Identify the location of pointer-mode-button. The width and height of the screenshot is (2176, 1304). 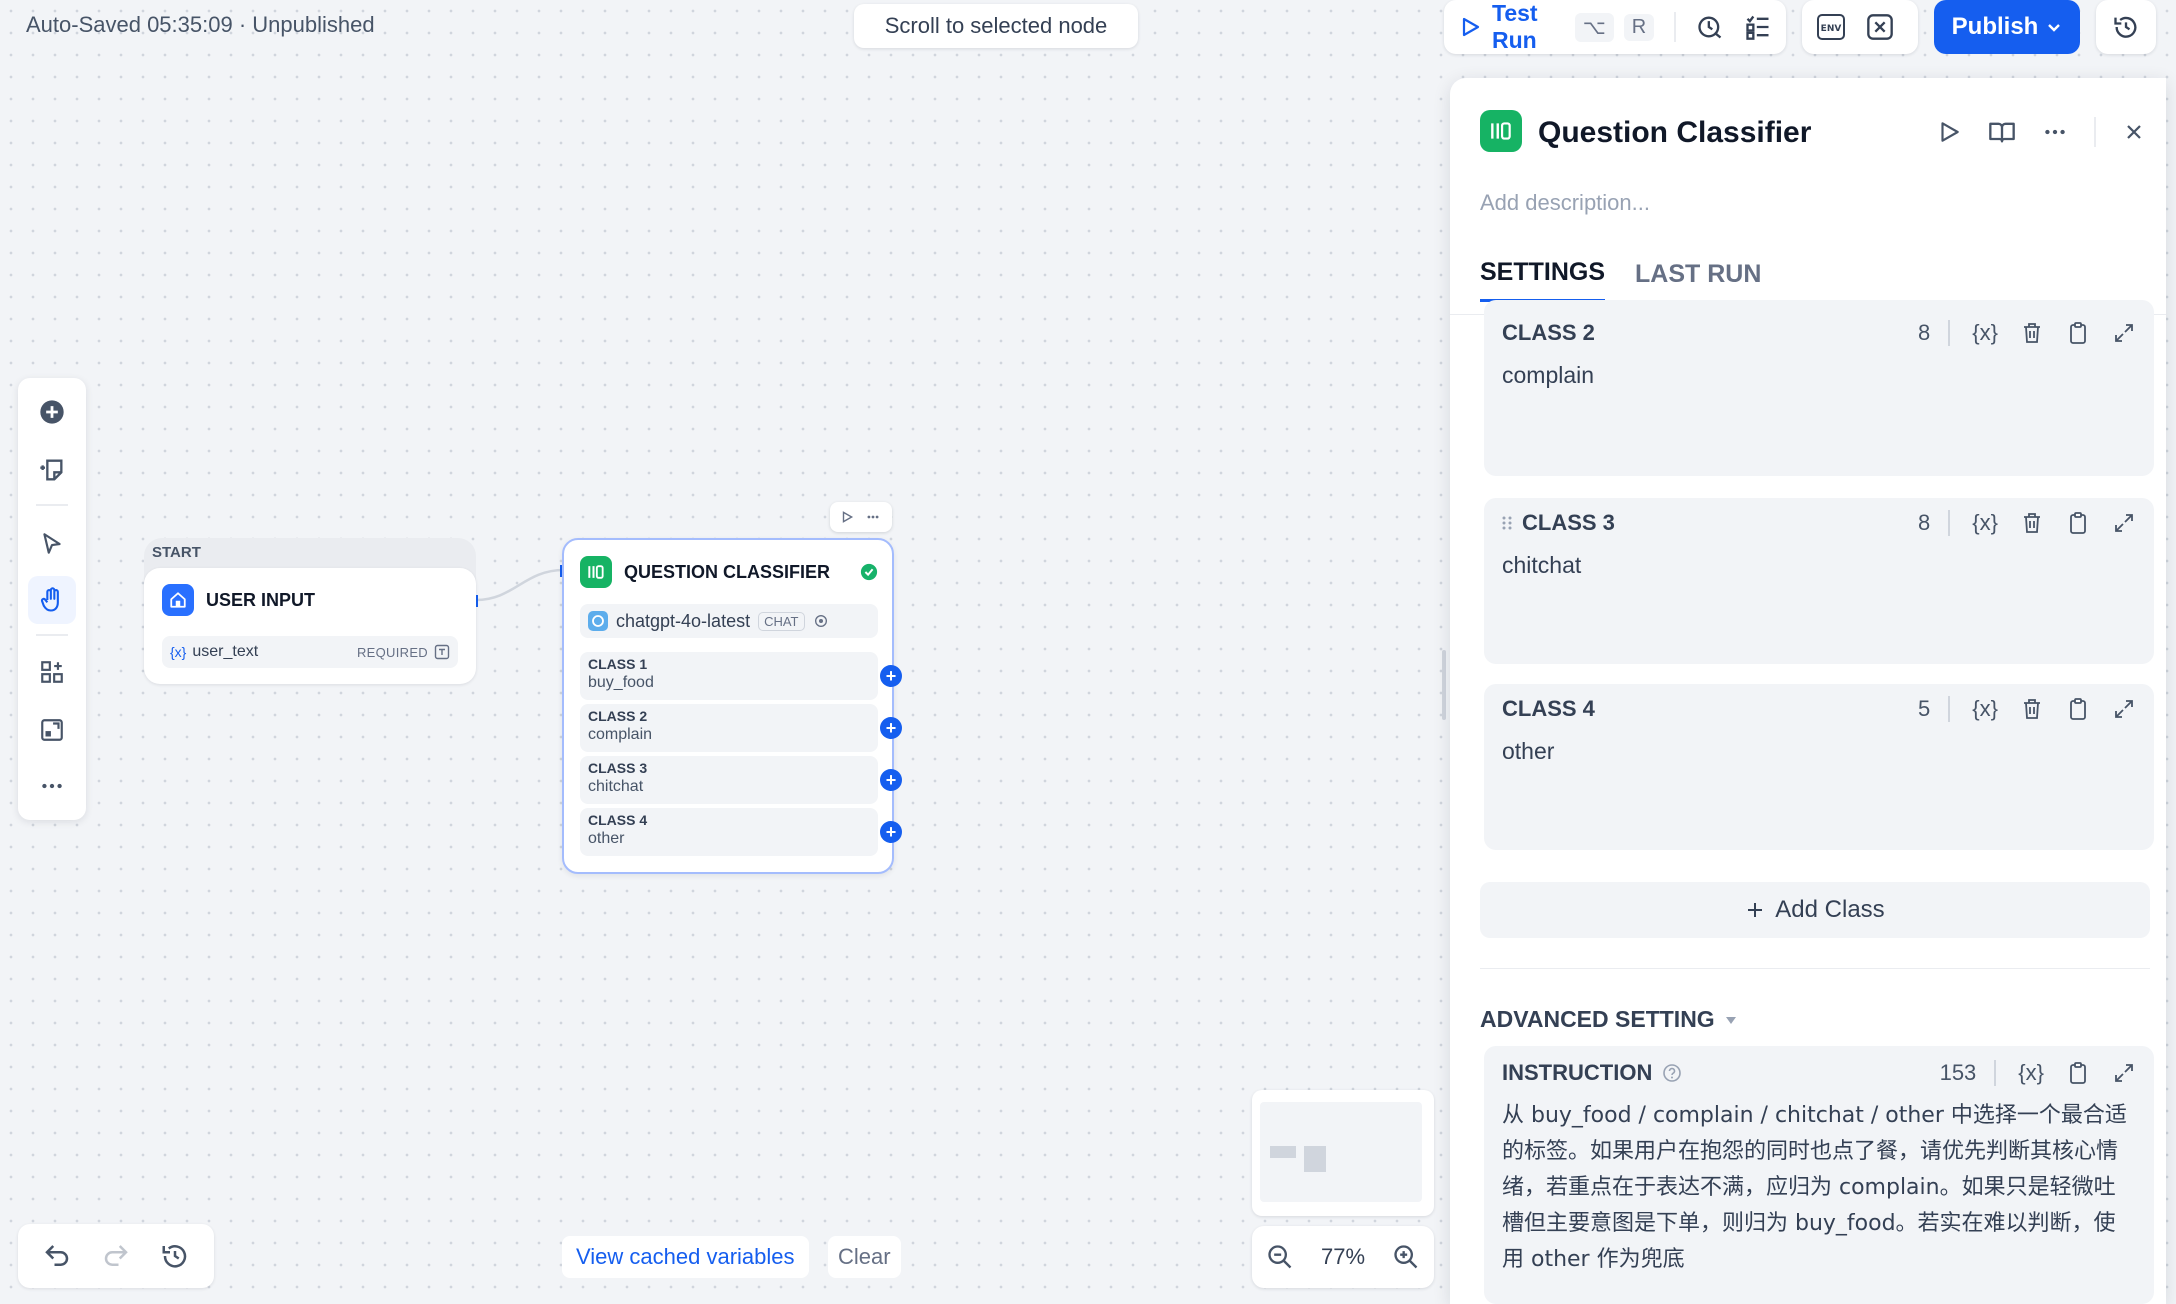
(52, 544).